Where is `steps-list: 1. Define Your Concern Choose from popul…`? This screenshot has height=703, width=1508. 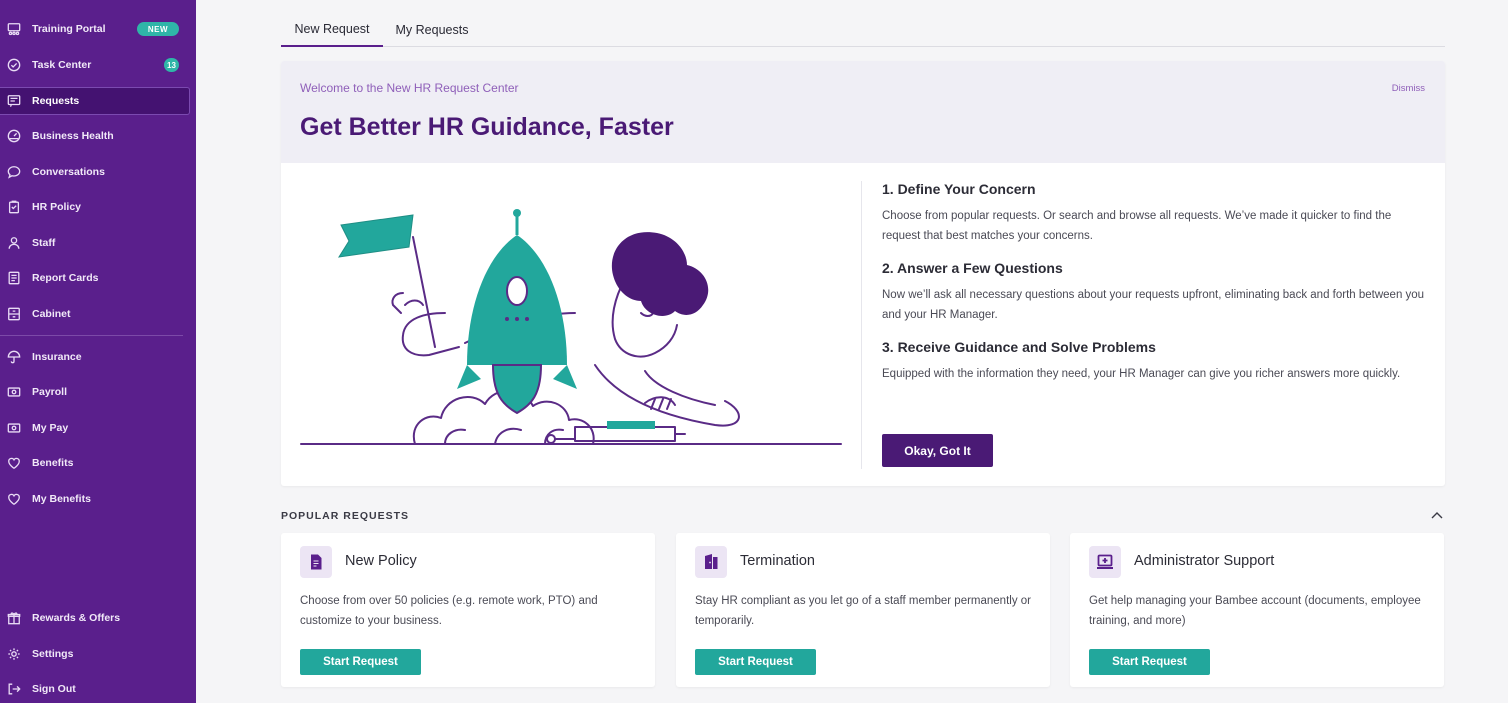
steps-list: 1. Define Your Concern Choose from popul… is located at coordinates (1157, 289).